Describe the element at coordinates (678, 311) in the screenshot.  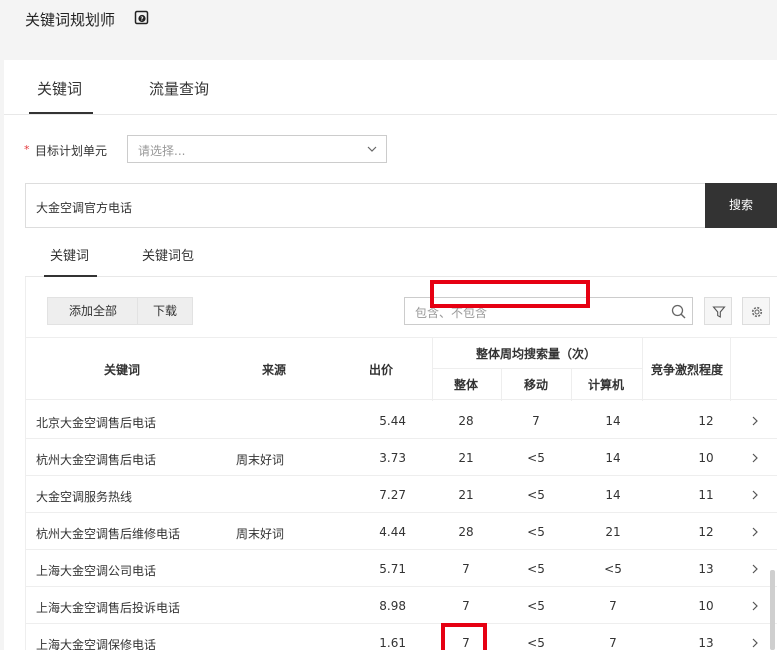
I see `search-icon` at that location.